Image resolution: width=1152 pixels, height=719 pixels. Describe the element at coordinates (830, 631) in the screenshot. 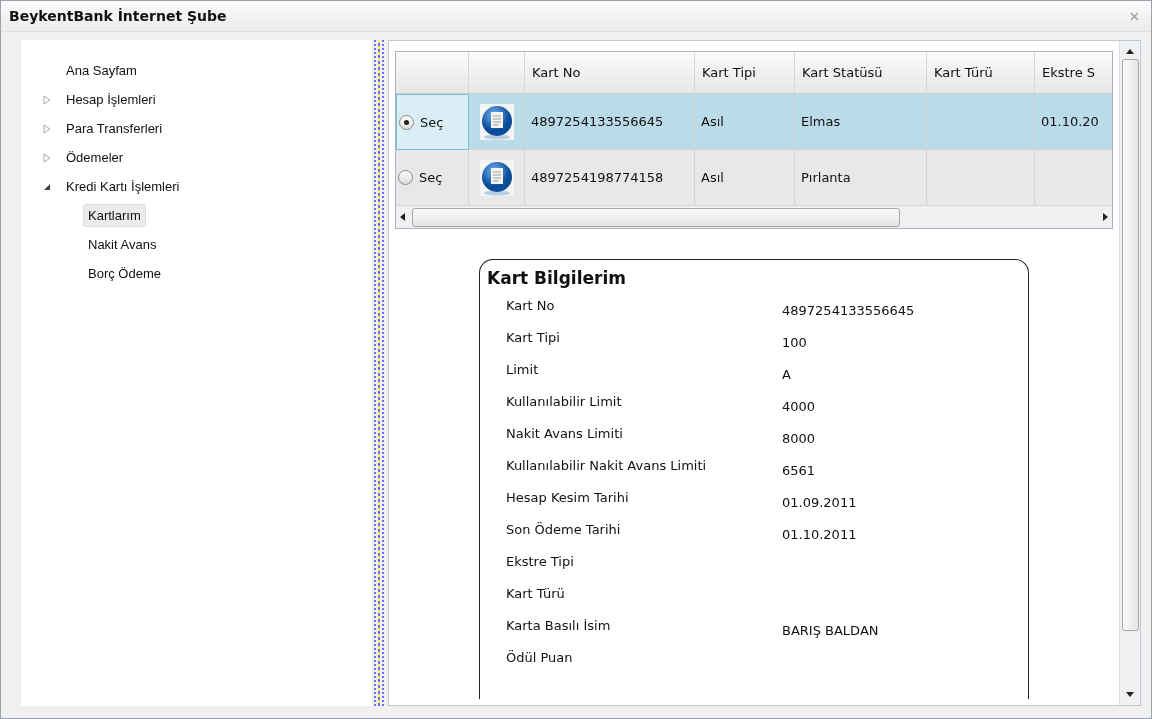

I see `field-value: BARIŞ BALDAN` at that location.